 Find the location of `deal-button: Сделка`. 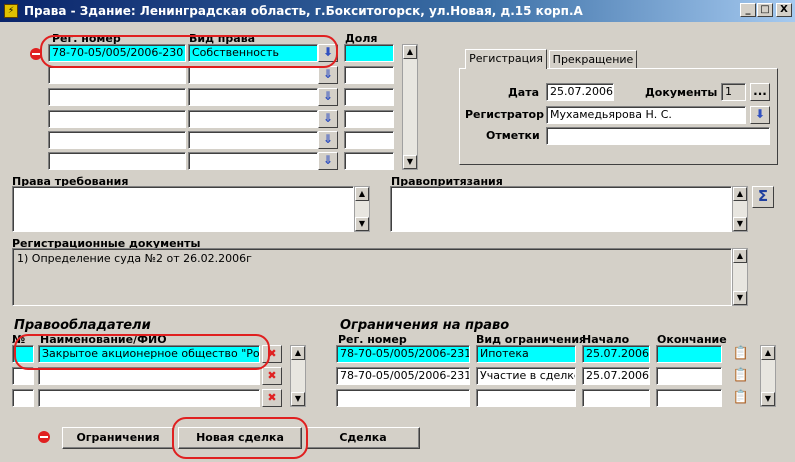

deal-button: Сделка is located at coordinates (363, 438).